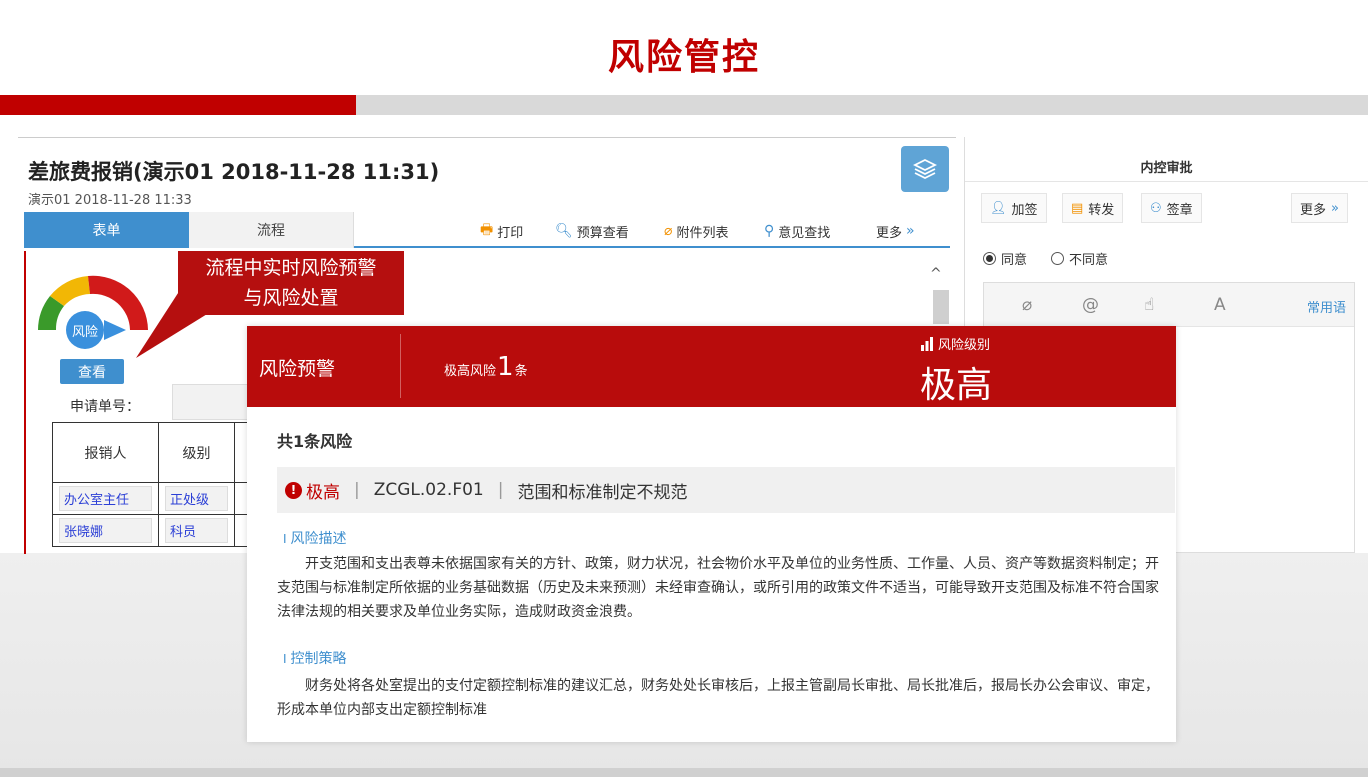 Image resolution: width=1368 pixels, height=777 pixels. Describe the element at coordinates (1057, 258) in the screenshot. I see `radio-dot` at that location.